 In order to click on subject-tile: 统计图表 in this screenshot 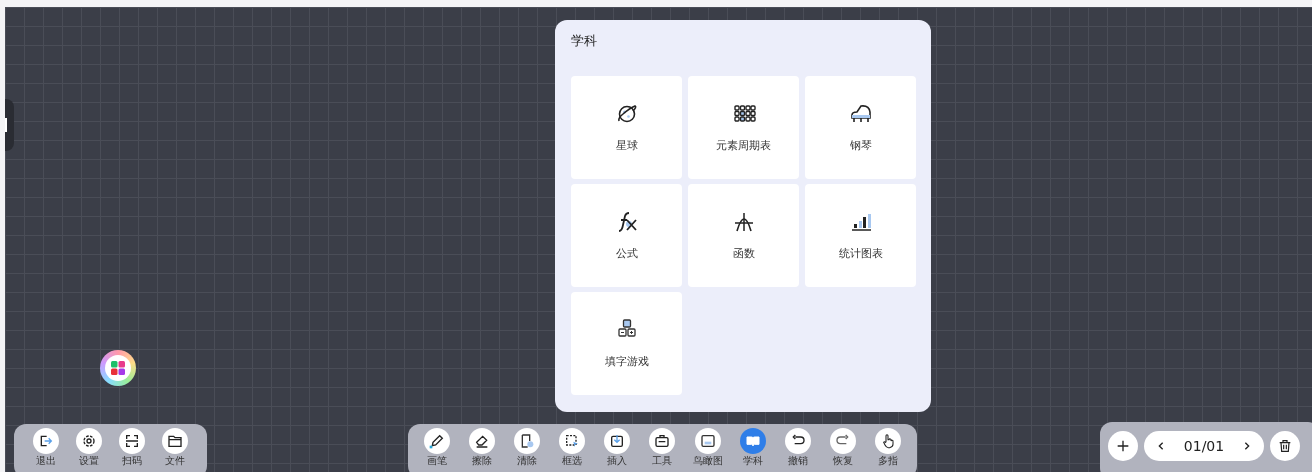, I will do `click(860, 235)`.